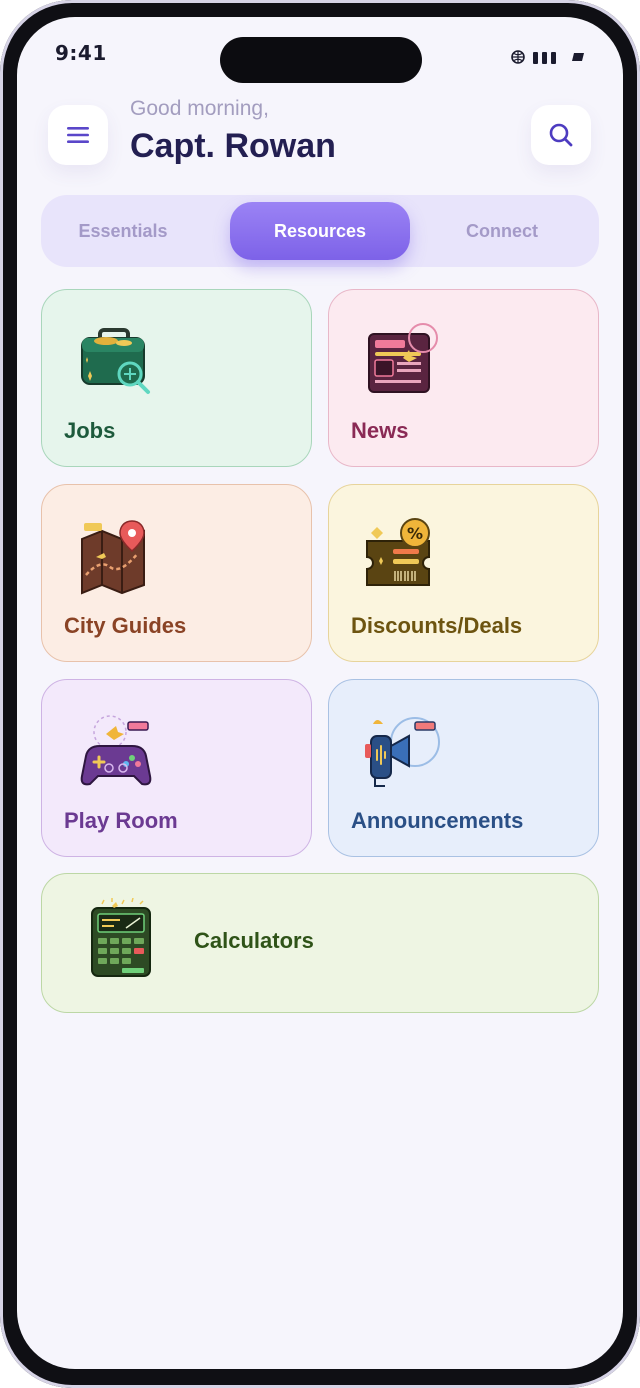 The image size is (640, 1388). I want to click on battery-icon, so click(578, 57).